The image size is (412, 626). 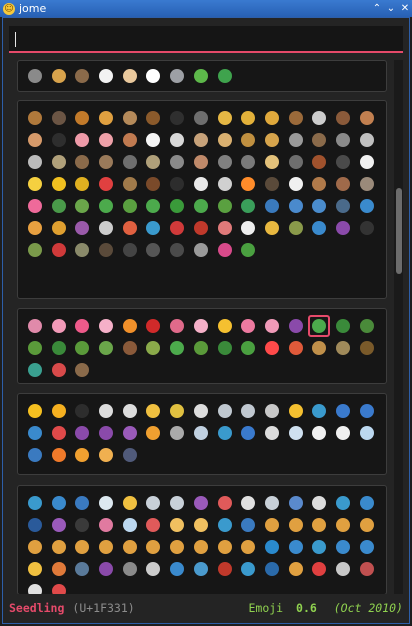 What do you see at coordinates (319, 326) in the screenshot?
I see `emoji-button-selected` at bounding box center [319, 326].